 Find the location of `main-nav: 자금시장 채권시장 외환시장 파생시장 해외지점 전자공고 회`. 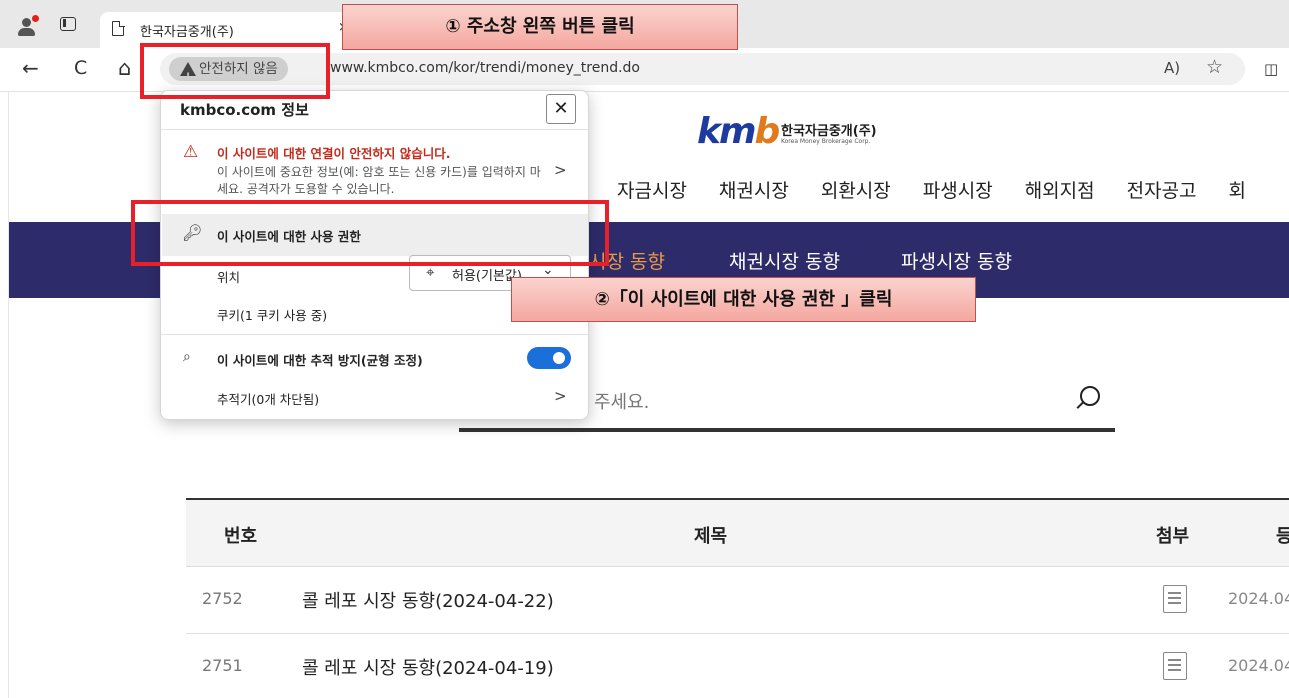

main-nav: 자금시장 채권시장 외환시장 파생시장 해외지점 전자공고 회 is located at coordinates (931, 189).